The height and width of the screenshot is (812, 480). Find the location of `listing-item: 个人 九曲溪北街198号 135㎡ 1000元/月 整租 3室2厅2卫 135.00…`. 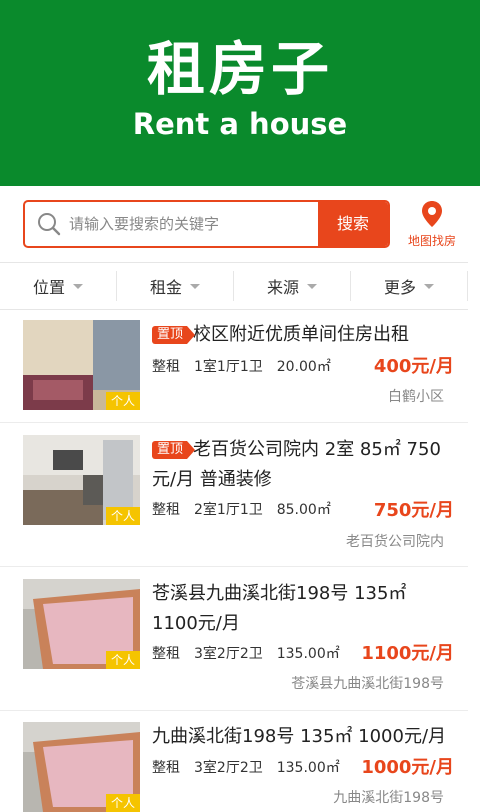

listing-item: 个人 九曲溪北街198号 135㎡ 1000元/月 整租 3室2厅2卫 135.00… is located at coordinates (234, 761).